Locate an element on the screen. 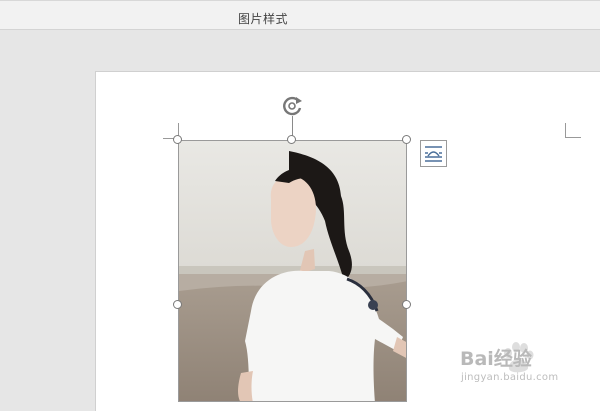 Image resolution: width=600 pixels, height=411 pixels. photo-shirt-logo is located at coordinates (373, 305).